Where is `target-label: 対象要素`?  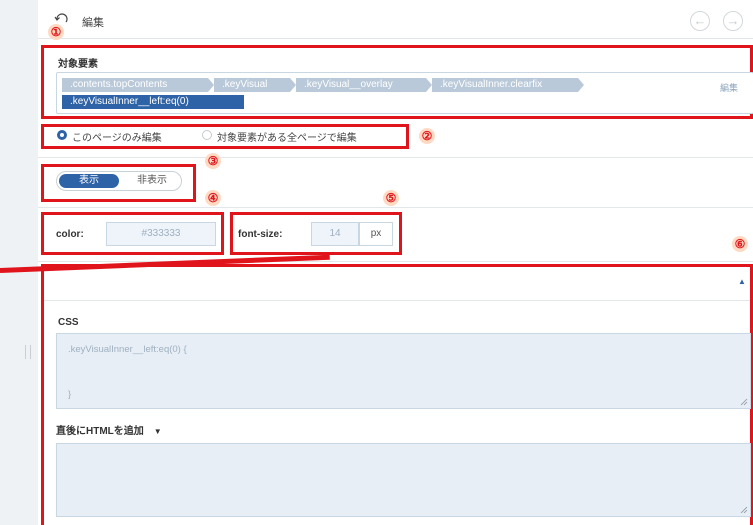
target-label: 対象要素 is located at coordinates (78, 64).